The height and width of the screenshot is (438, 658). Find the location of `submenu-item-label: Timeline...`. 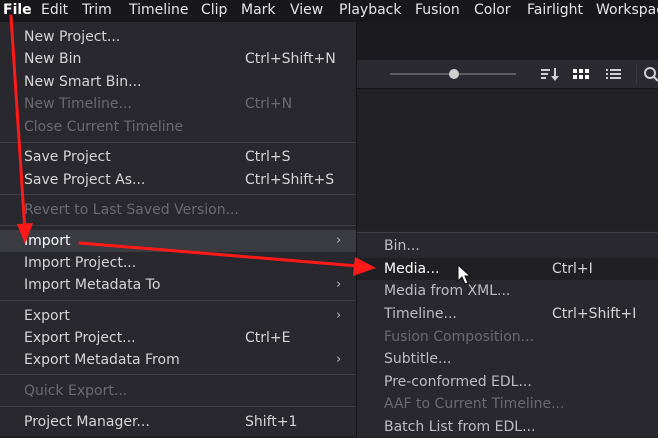

submenu-item-label: Timeline... is located at coordinates (420, 314).